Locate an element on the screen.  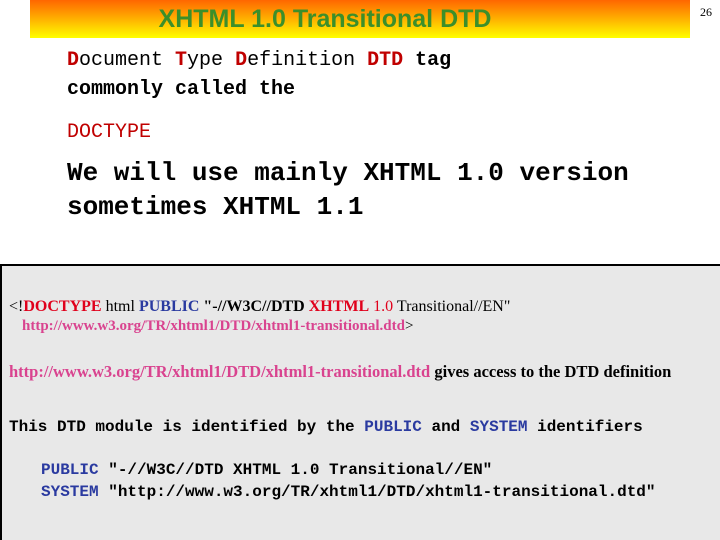
title-banner: XHTML 1.0 Transitional DTD is located at coordinates (360, 19).